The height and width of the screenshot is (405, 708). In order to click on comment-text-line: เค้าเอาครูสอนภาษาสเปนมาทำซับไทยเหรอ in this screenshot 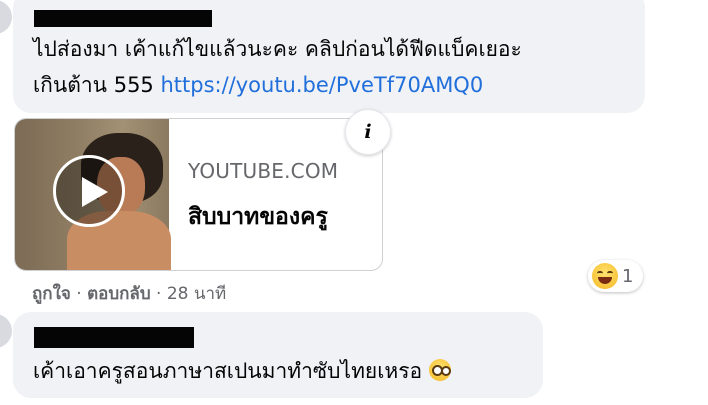, I will do `click(242, 371)`.